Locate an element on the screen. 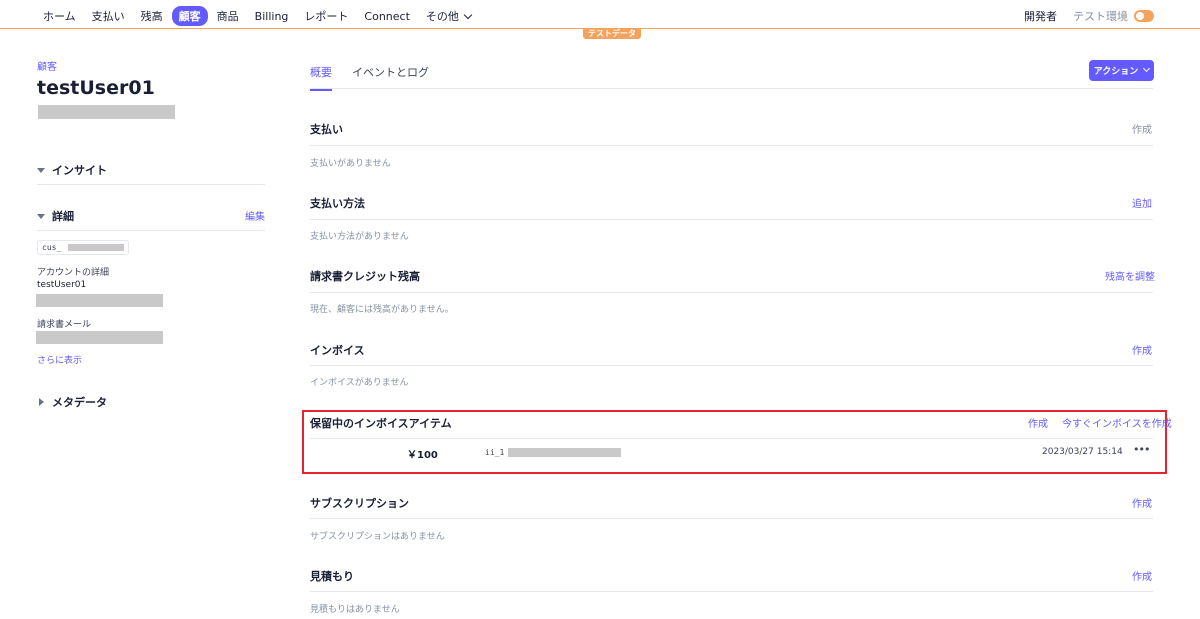  create-pending-item-link: 作成 is located at coordinates (1038, 422).